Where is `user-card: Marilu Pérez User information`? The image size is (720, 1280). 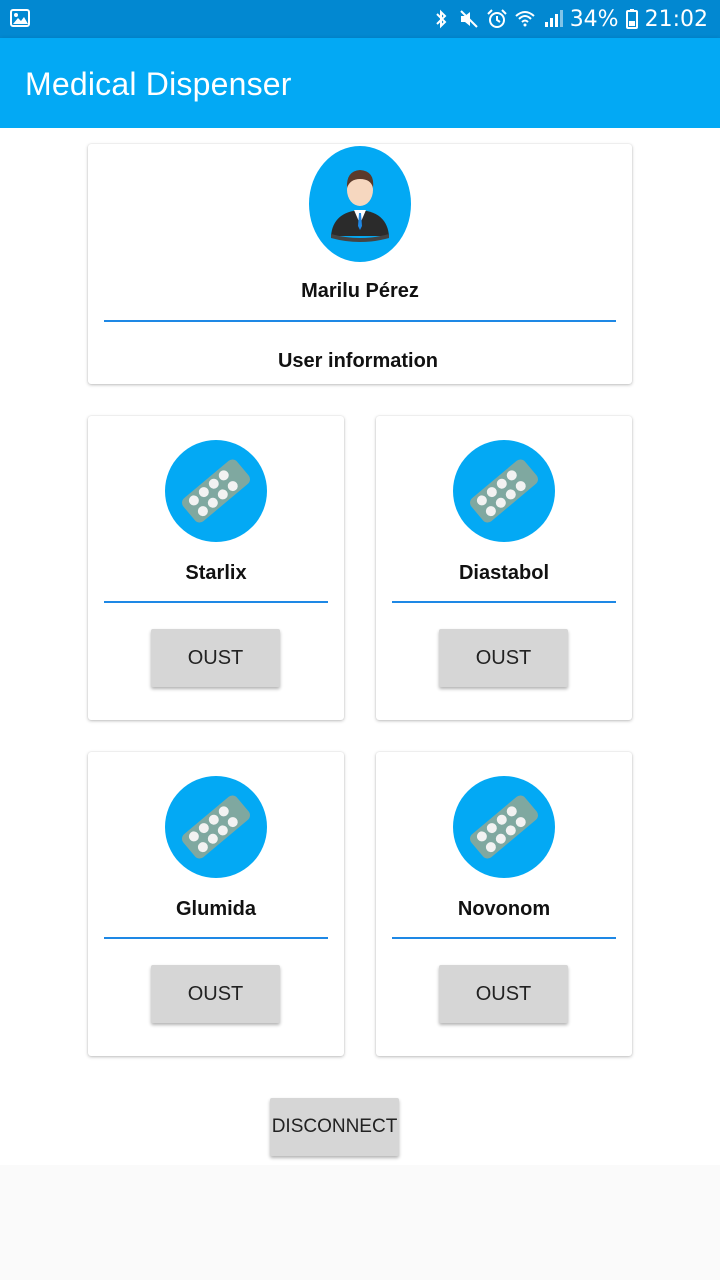
user-card: Marilu Pérez User information is located at coordinates (360, 264).